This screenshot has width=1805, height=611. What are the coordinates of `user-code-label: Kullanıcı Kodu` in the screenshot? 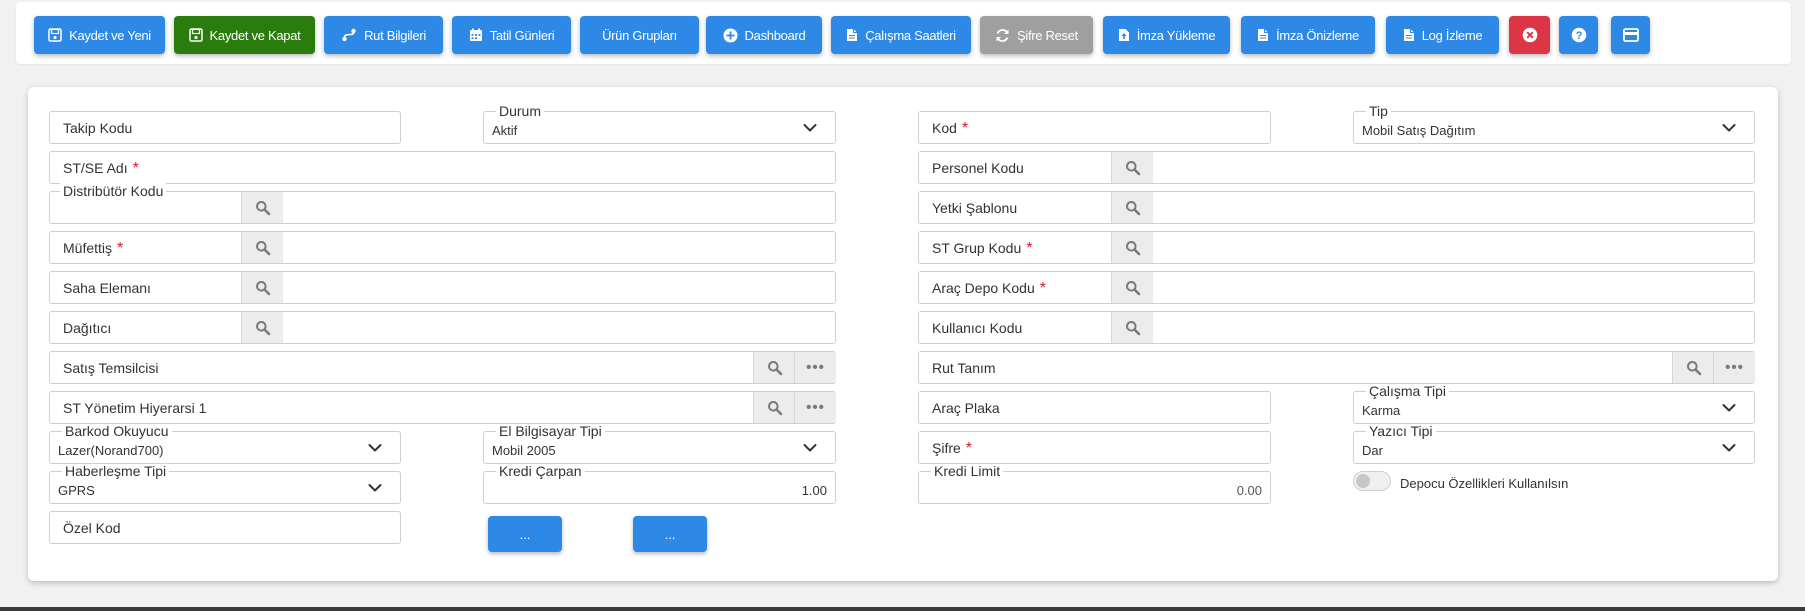 It's located at (977, 328).